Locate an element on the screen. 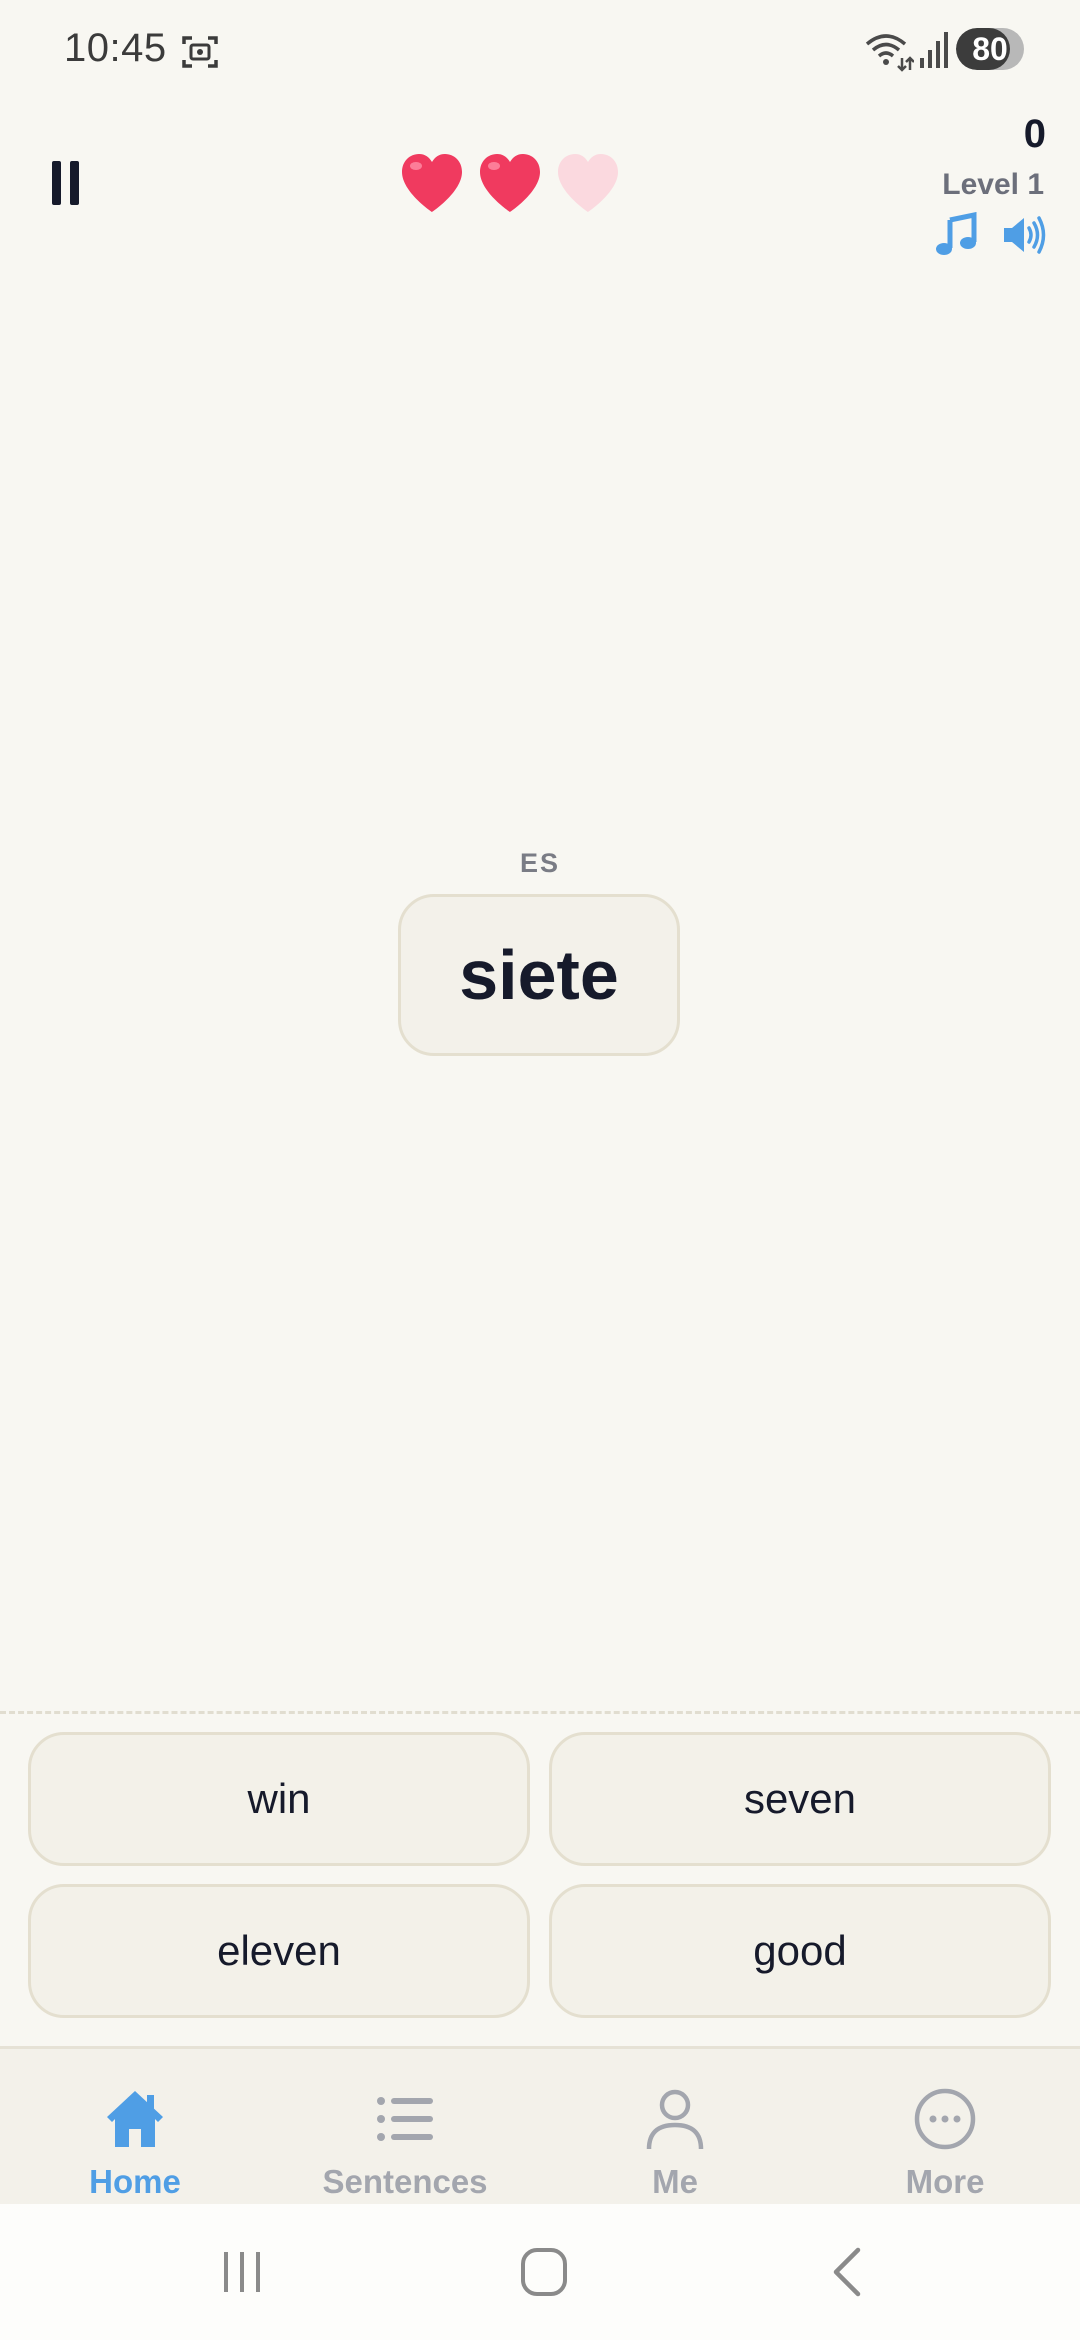  signal-icon is located at coordinates (934, 50).